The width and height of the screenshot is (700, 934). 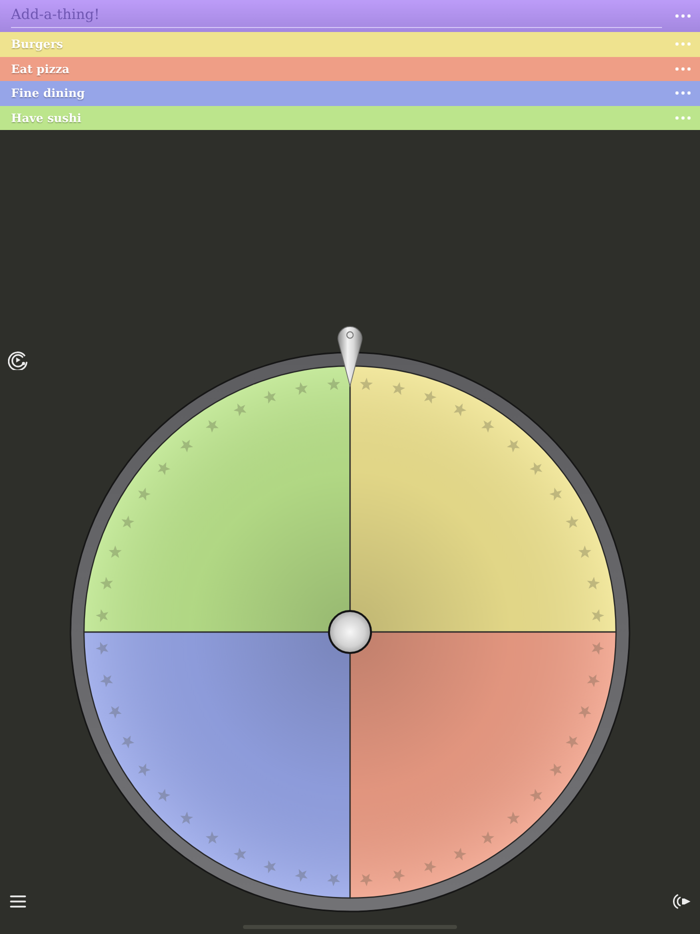 What do you see at coordinates (682, 901) in the screenshot?
I see `speaker-icon` at bounding box center [682, 901].